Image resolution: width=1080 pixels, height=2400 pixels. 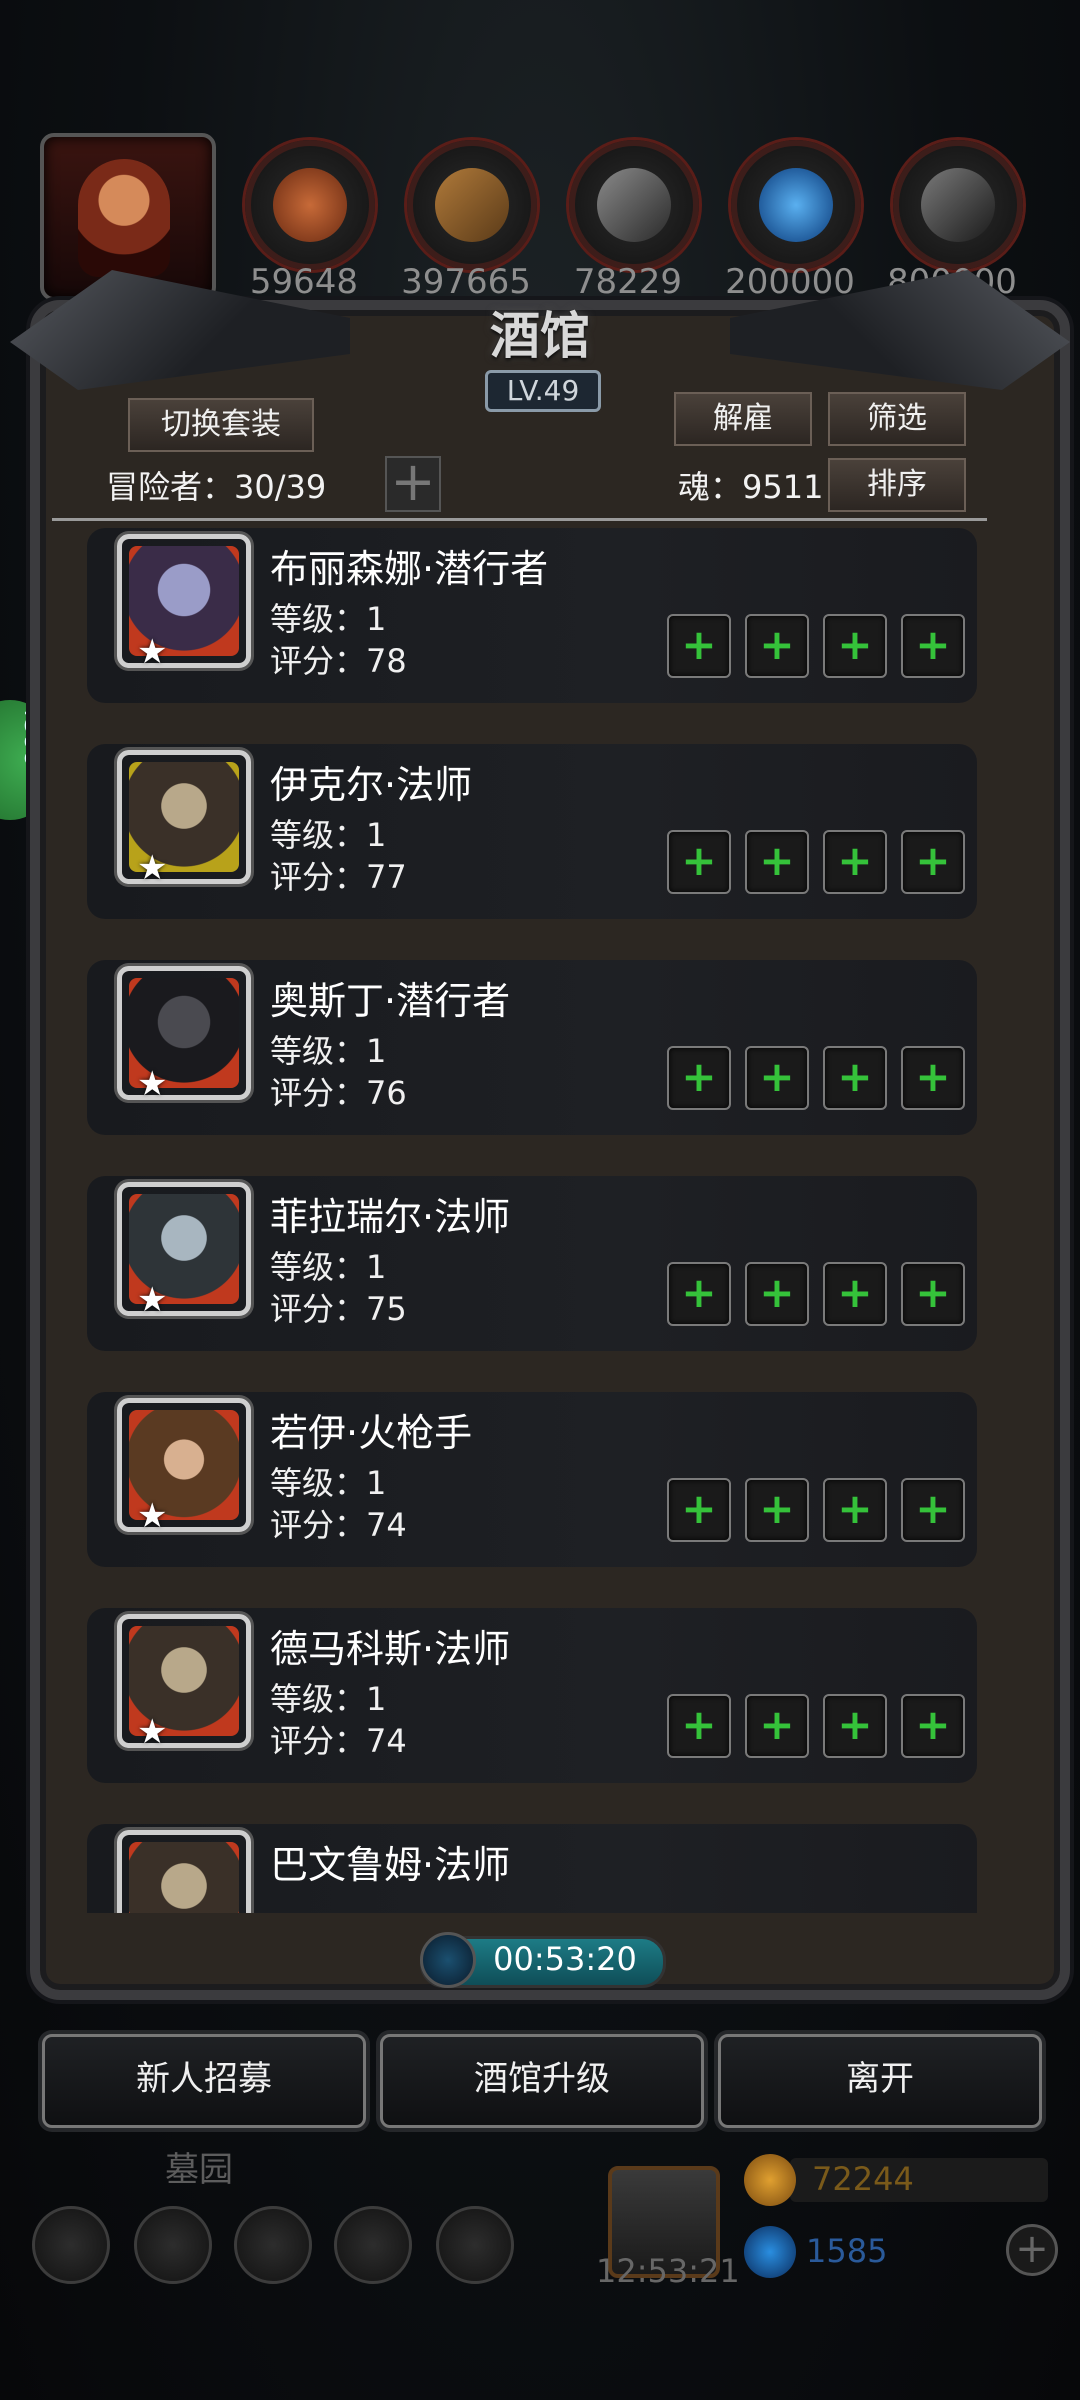 I want to click on mail-icon, so click(x=373, y=2245).